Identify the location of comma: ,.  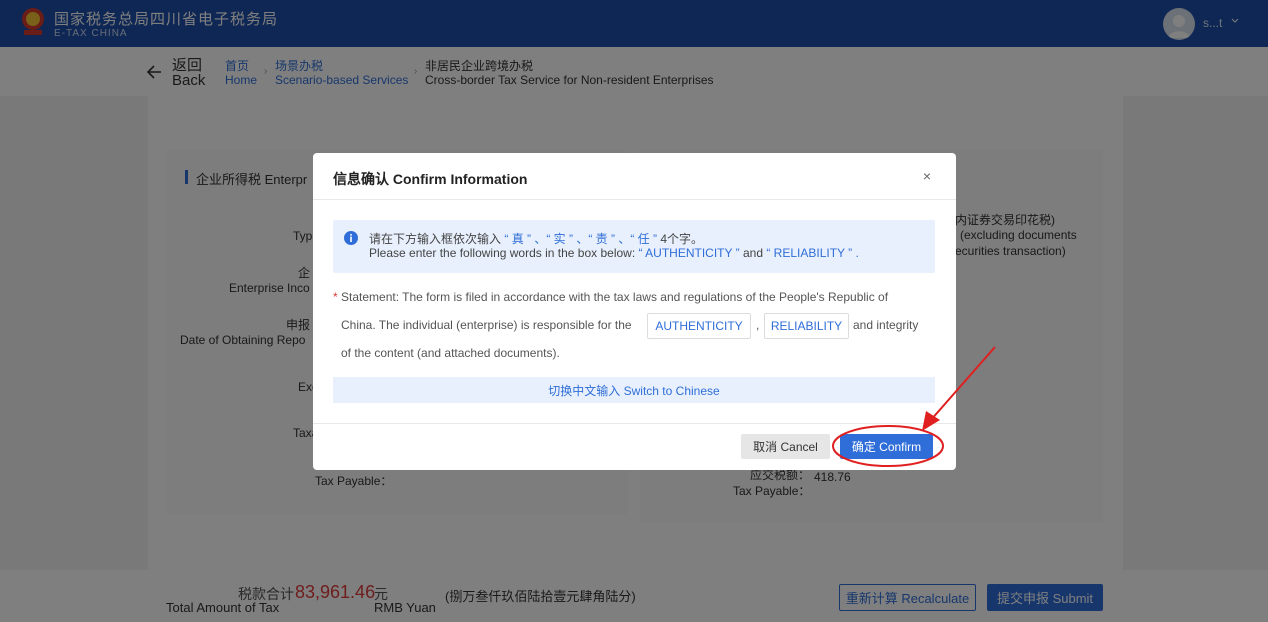
(758, 325).